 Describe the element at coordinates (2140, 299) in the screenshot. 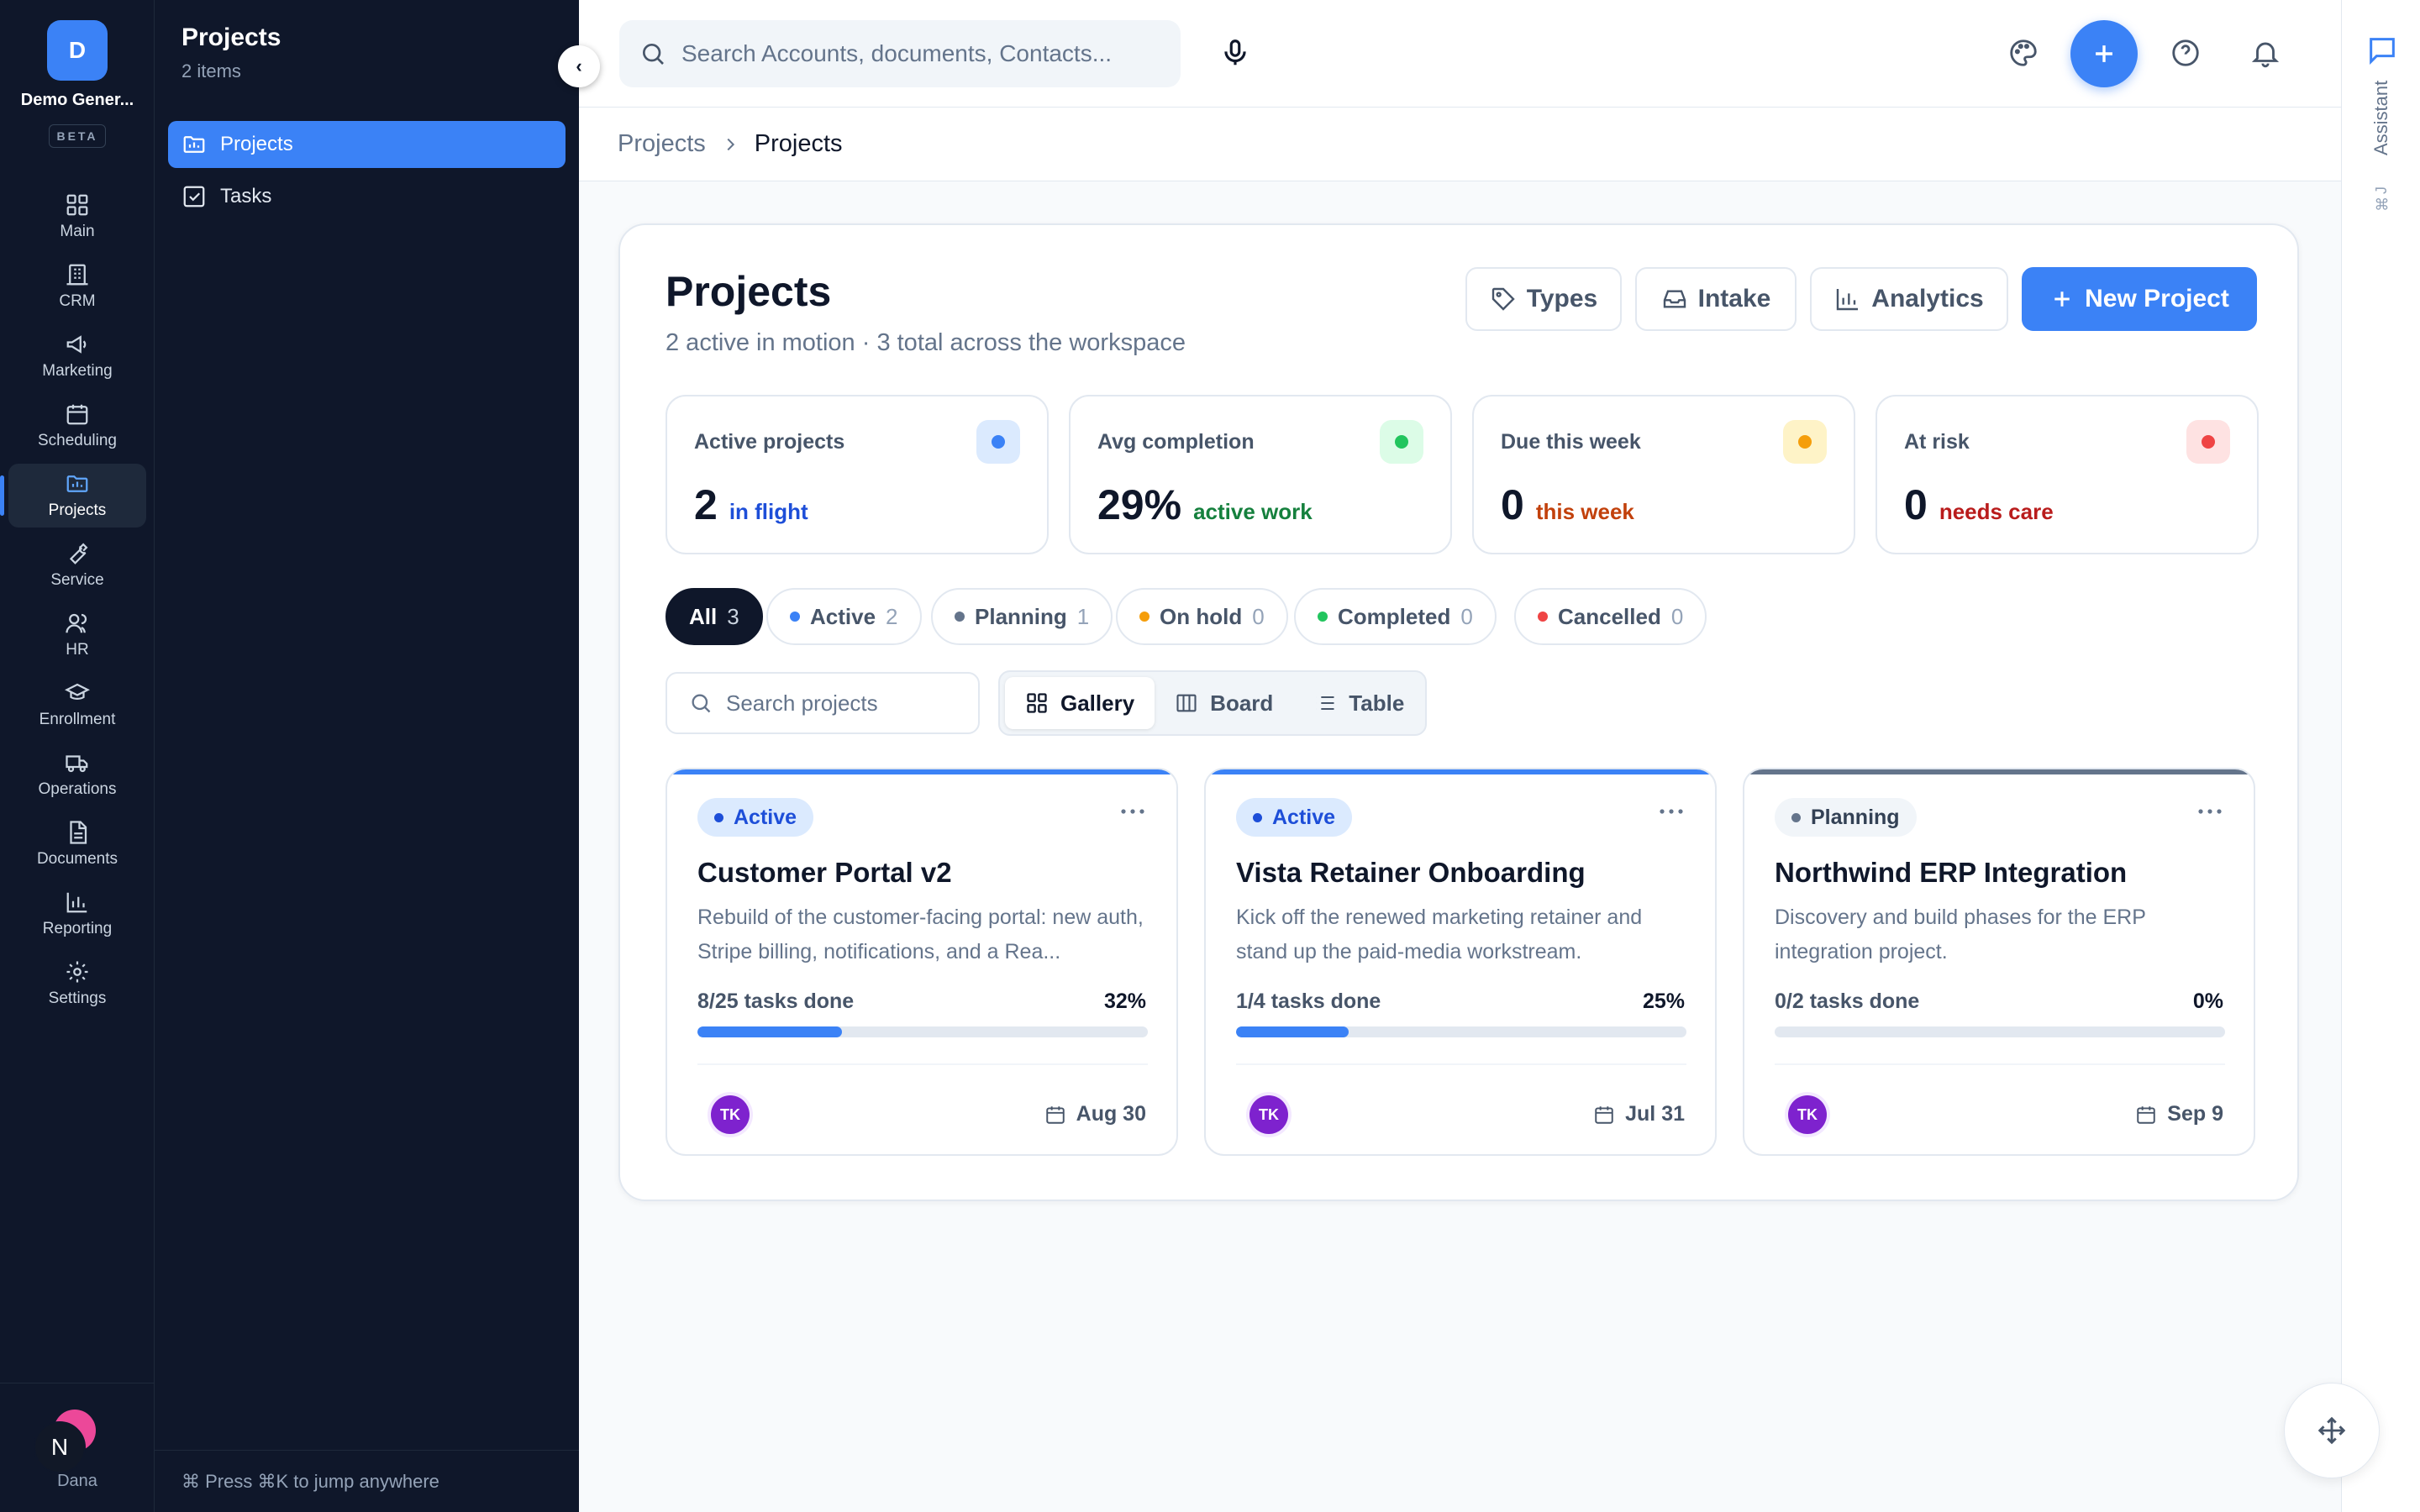

I see `new-project-button: New Project` at that location.